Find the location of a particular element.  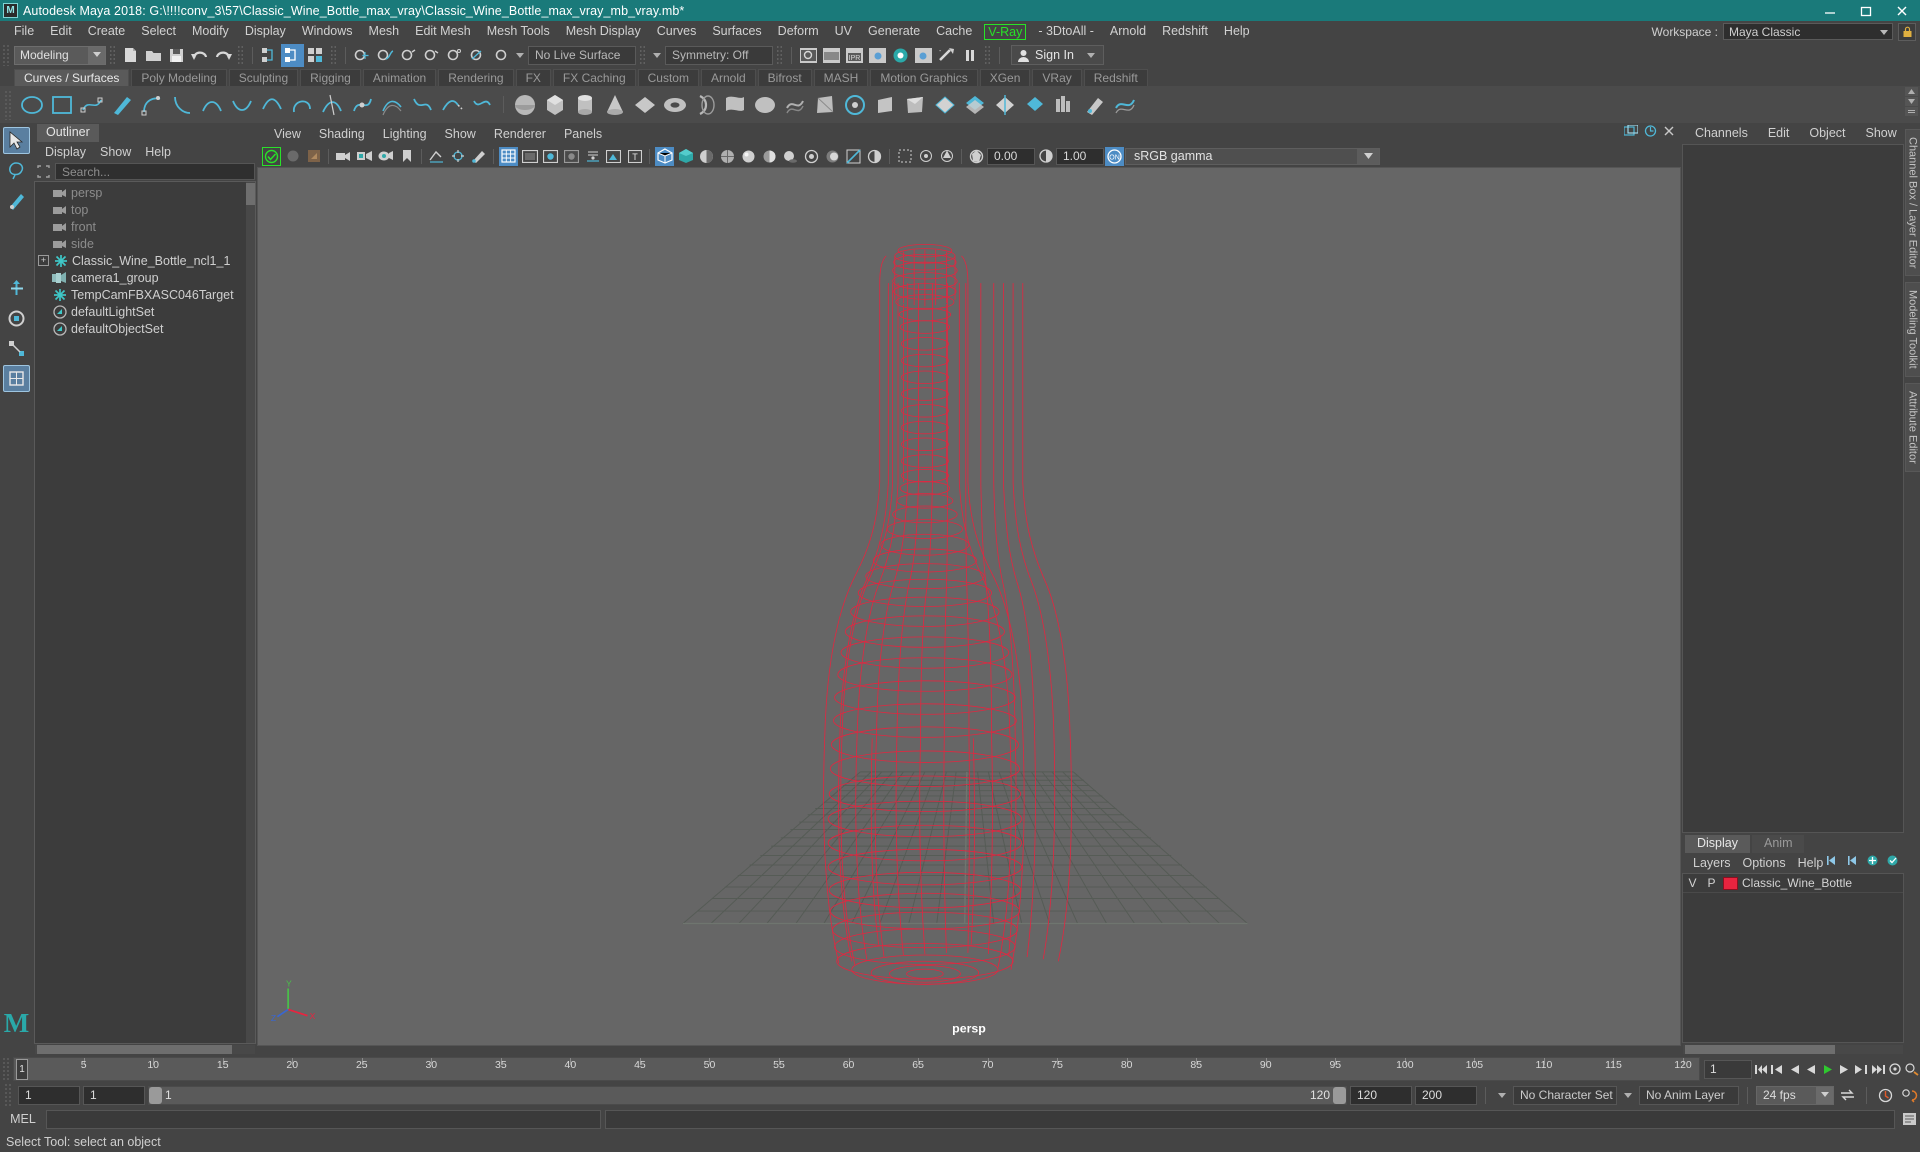

menu-create: Create is located at coordinates (107, 31).